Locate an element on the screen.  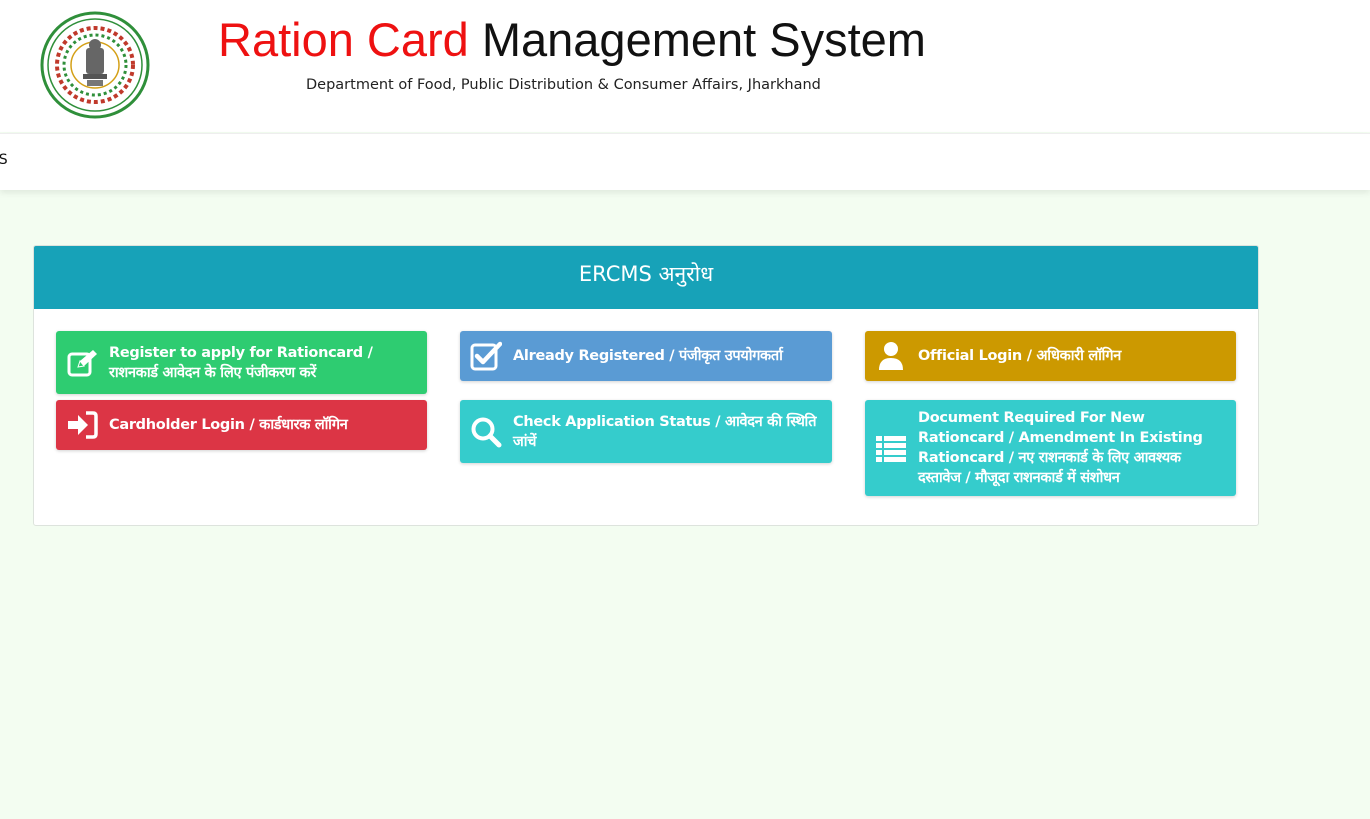
panel-heading: ERCMS अनुरोध is located at coordinates (646, 277).